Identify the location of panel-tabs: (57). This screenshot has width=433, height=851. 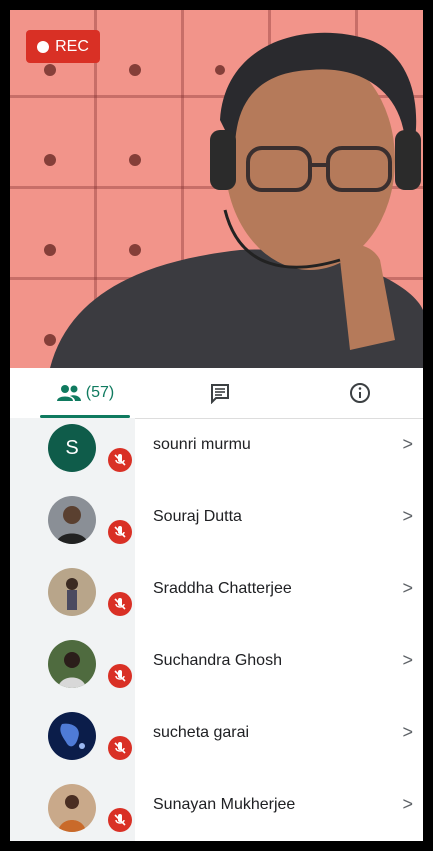
(216, 393).